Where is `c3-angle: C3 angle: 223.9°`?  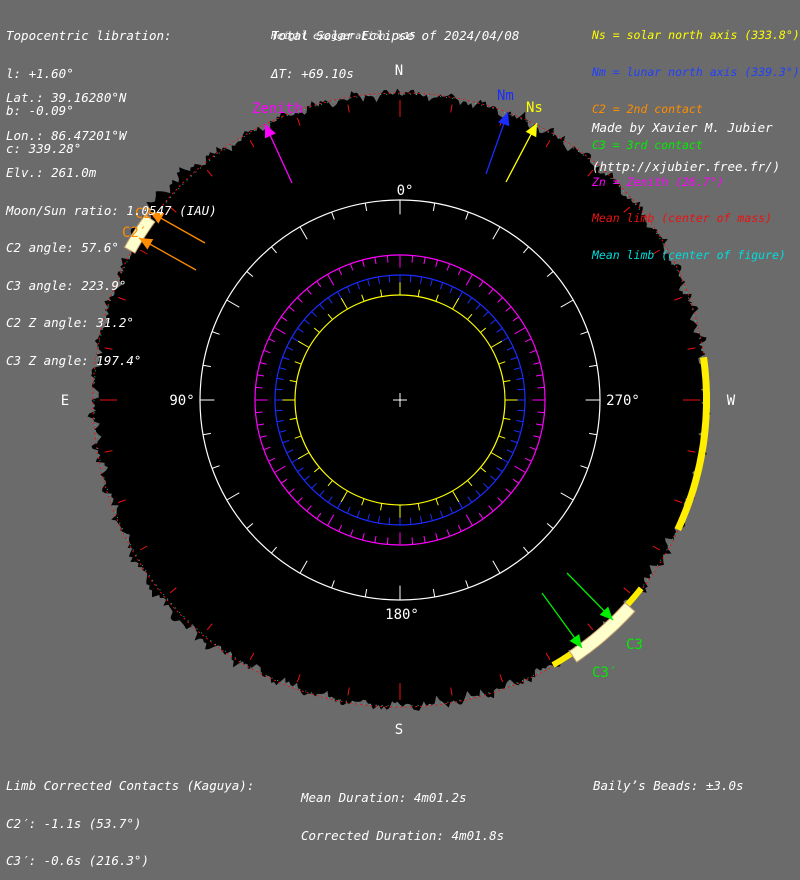 c3-angle: C3 angle: 223.9° is located at coordinates (66, 285).